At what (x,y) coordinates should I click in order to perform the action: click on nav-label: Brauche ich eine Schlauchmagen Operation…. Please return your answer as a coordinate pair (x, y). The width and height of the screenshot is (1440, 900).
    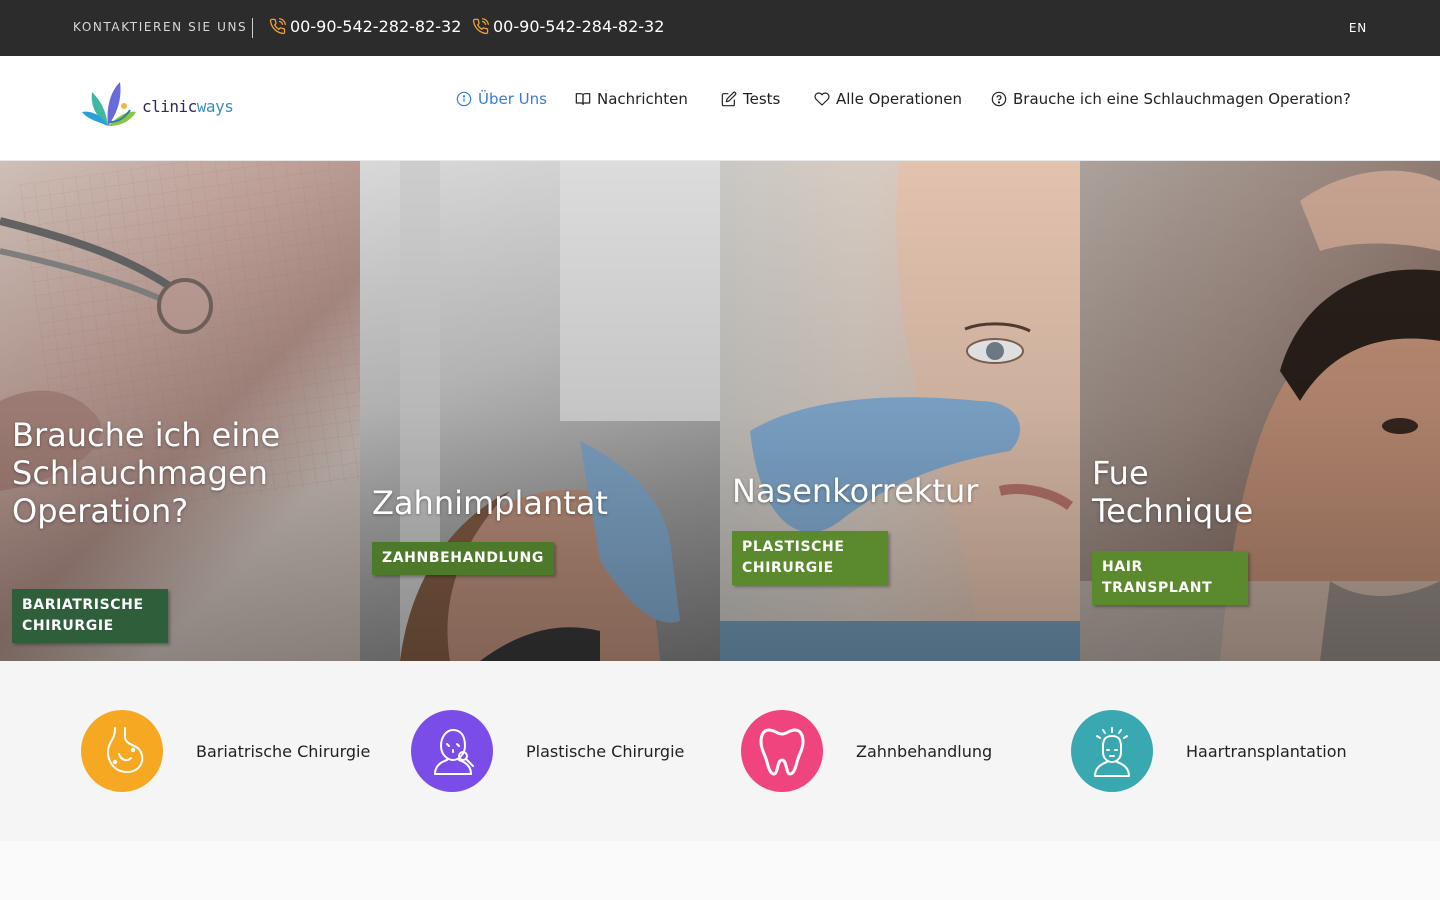
    Looking at the image, I should click on (1182, 99).